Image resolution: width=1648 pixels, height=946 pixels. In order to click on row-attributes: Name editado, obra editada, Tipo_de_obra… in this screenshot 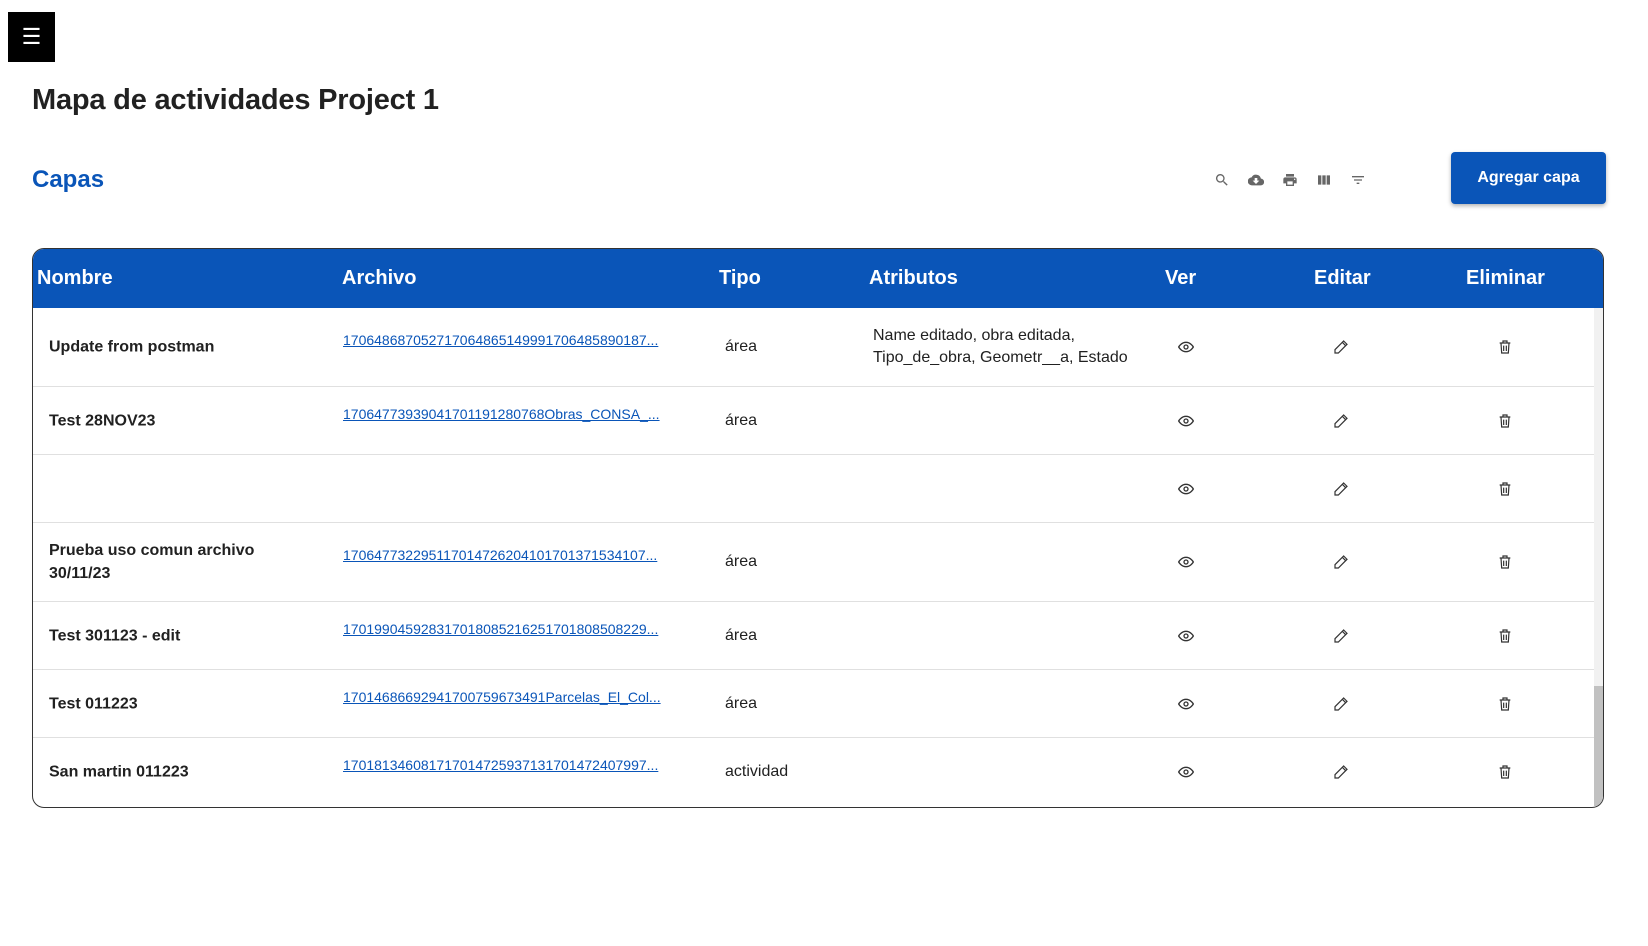, I will do `click(1000, 346)`.